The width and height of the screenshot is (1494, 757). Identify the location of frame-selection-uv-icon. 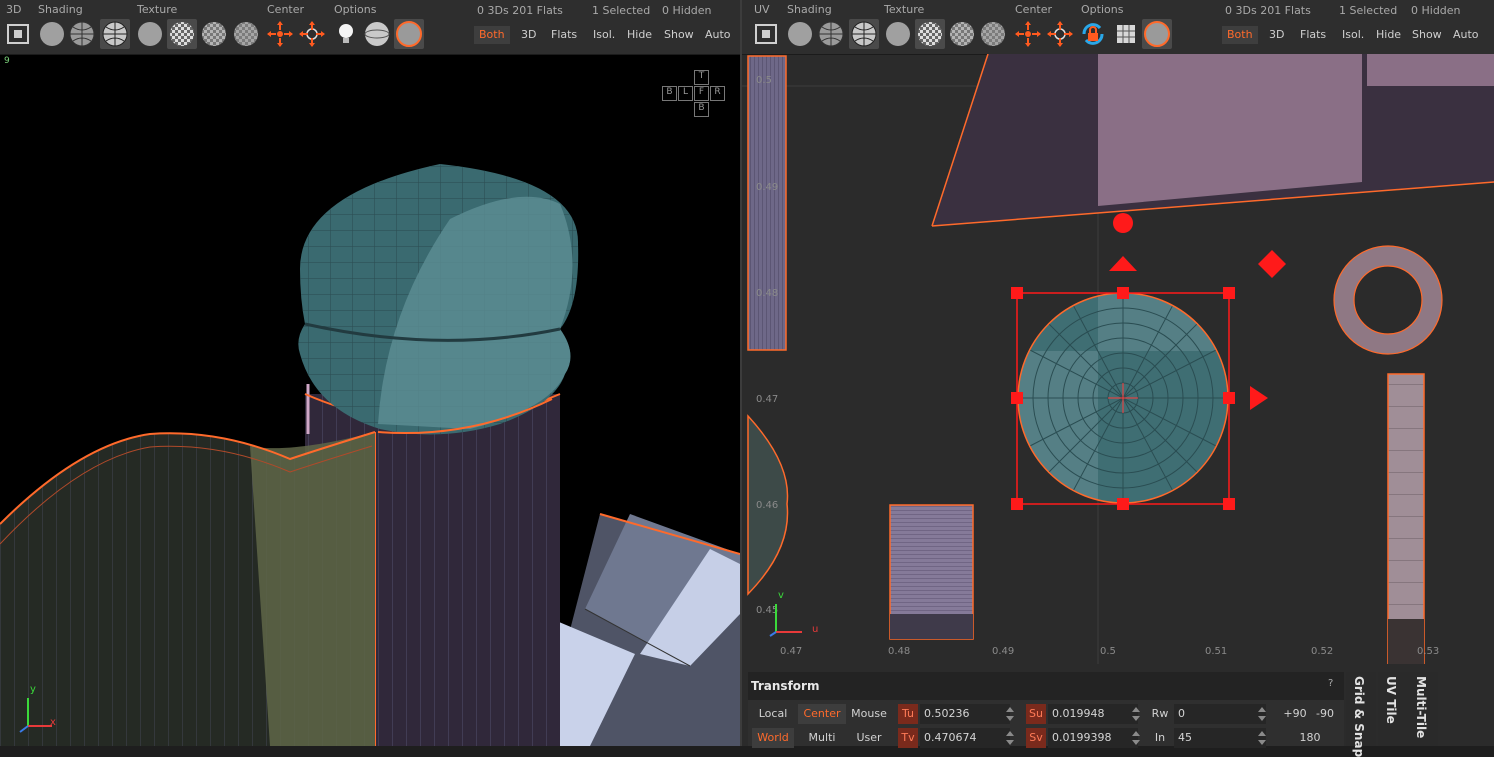
(766, 34).